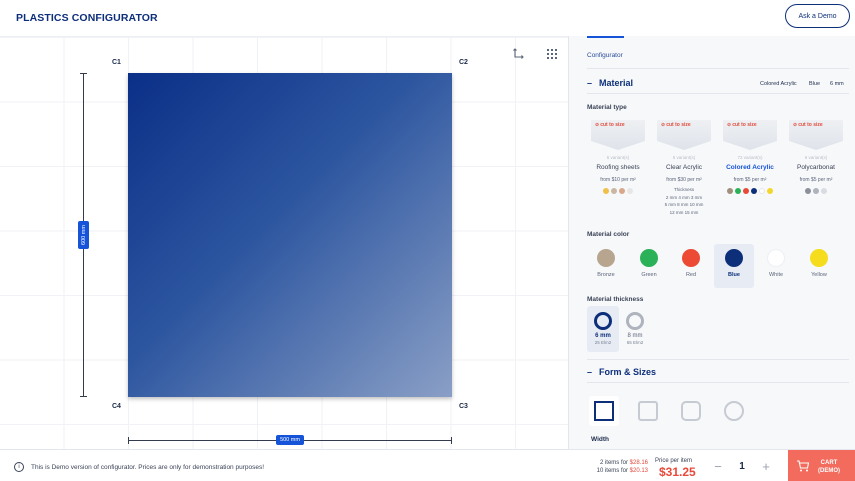 Image resolution: width=855 pixels, height=481 pixels. I want to click on grid-icon, so click(552, 54).